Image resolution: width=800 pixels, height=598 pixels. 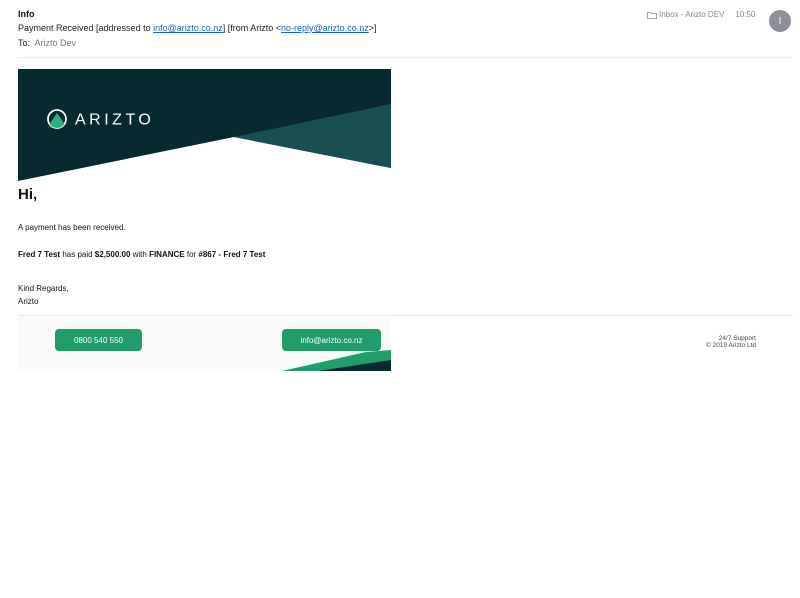 What do you see at coordinates (780, 21) in the screenshot?
I see `avatar: I` at bounding box center [780, 21].